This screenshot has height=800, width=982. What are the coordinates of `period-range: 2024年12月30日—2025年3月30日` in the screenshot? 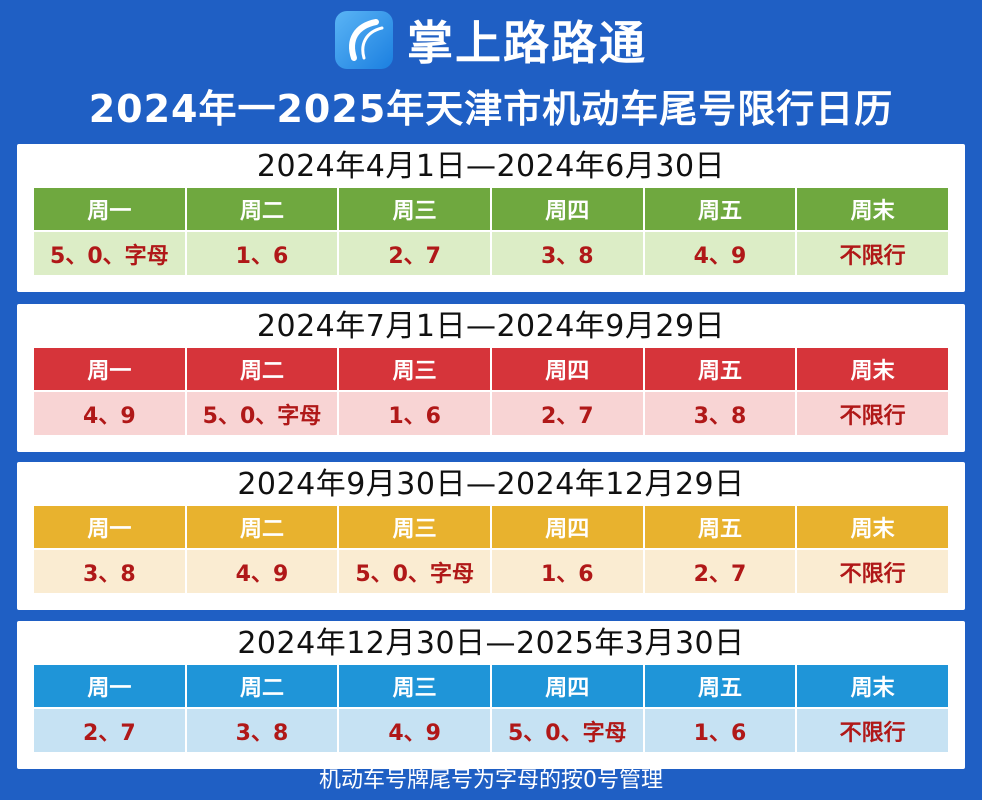 It's located at (491, 643).